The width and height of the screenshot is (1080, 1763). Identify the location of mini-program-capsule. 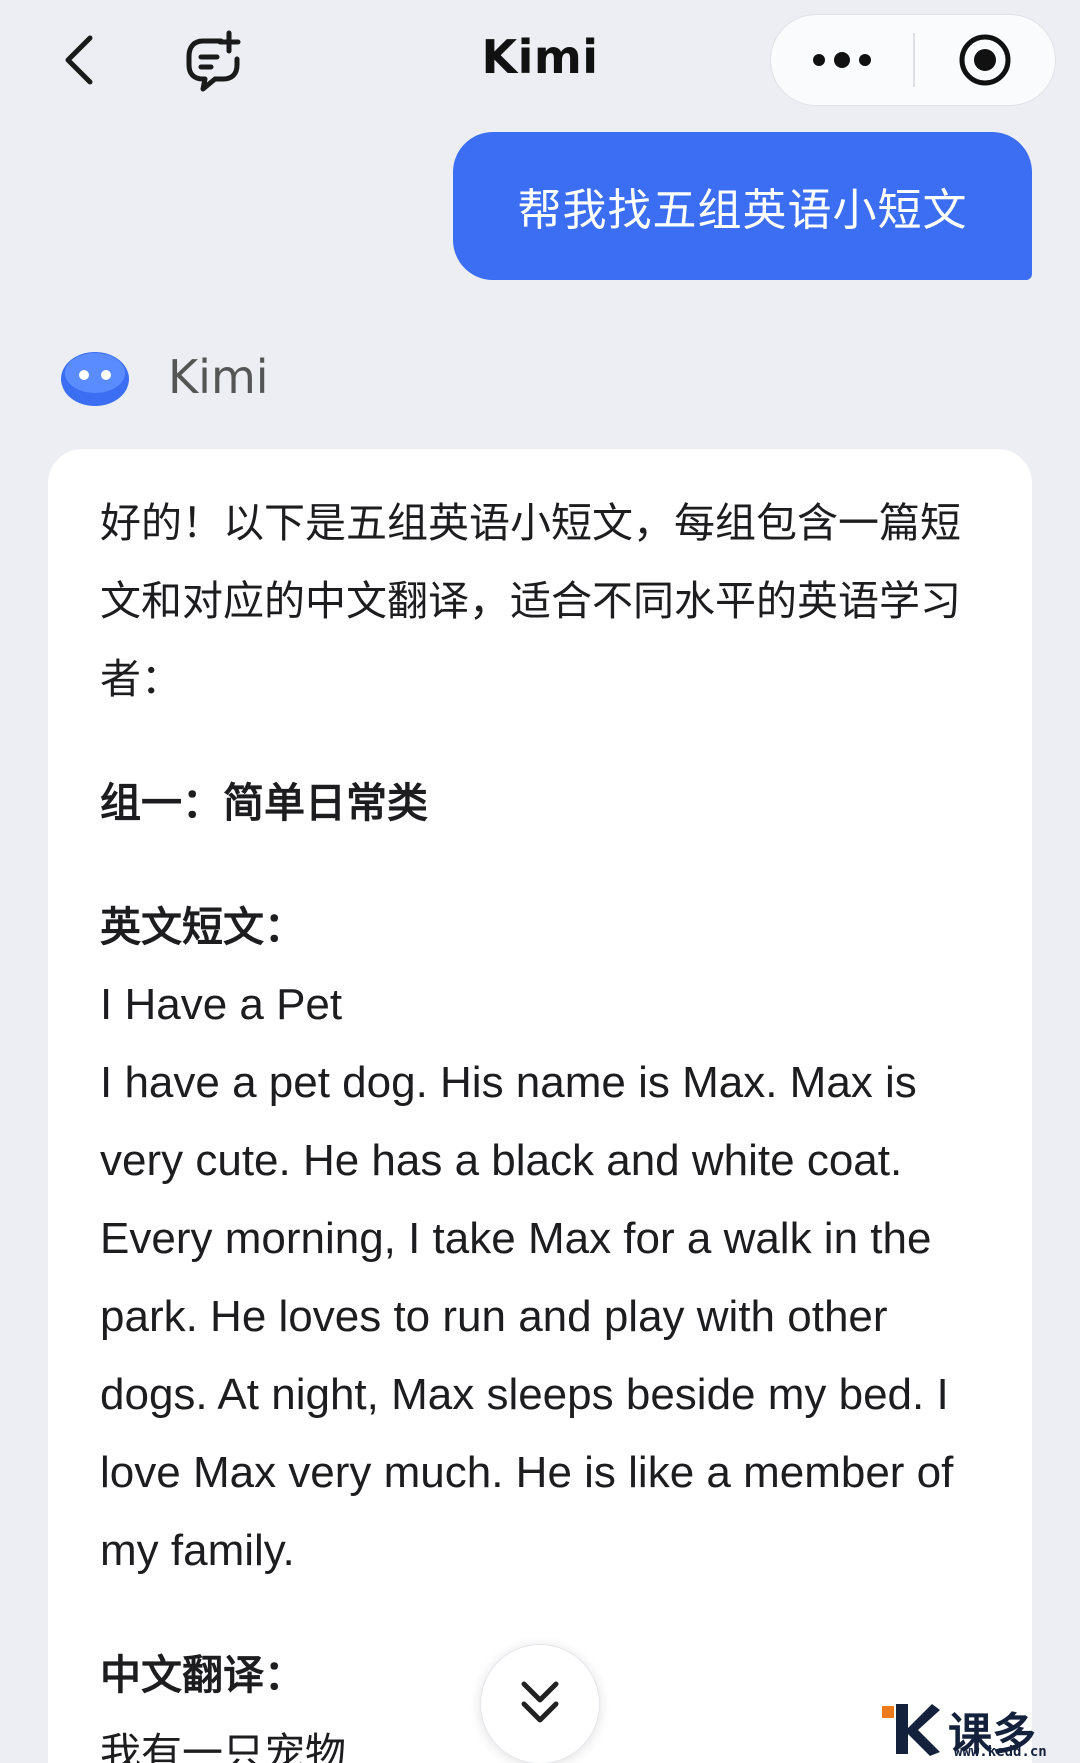
(913, 60).